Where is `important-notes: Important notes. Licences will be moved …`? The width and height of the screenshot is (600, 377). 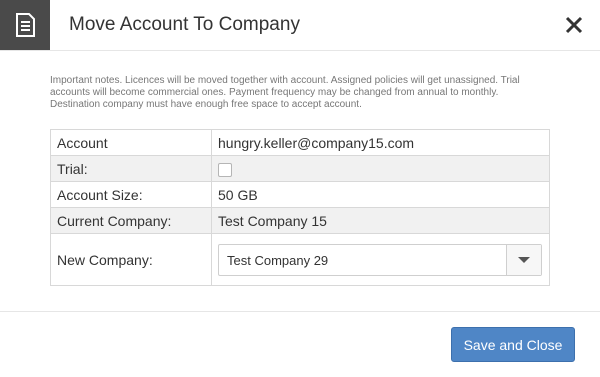 important-notes: Important notes. Licences will be moved … is located at coordinates (285, 92).